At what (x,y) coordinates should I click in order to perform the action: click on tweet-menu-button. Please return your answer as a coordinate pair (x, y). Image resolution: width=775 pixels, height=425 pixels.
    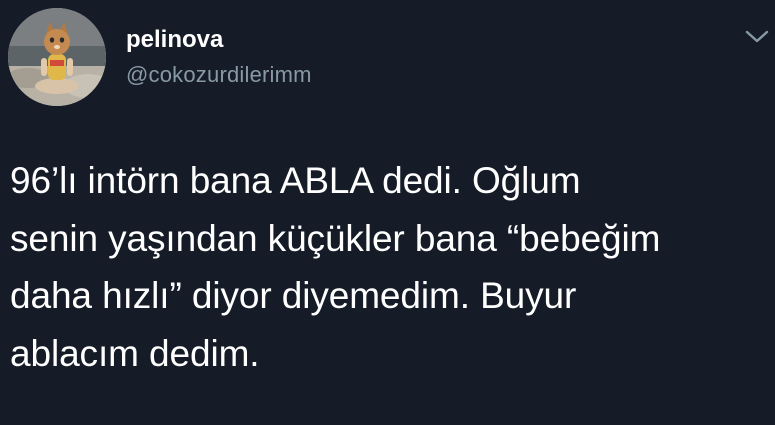
    Looking at the image, I should click on (757, 37).